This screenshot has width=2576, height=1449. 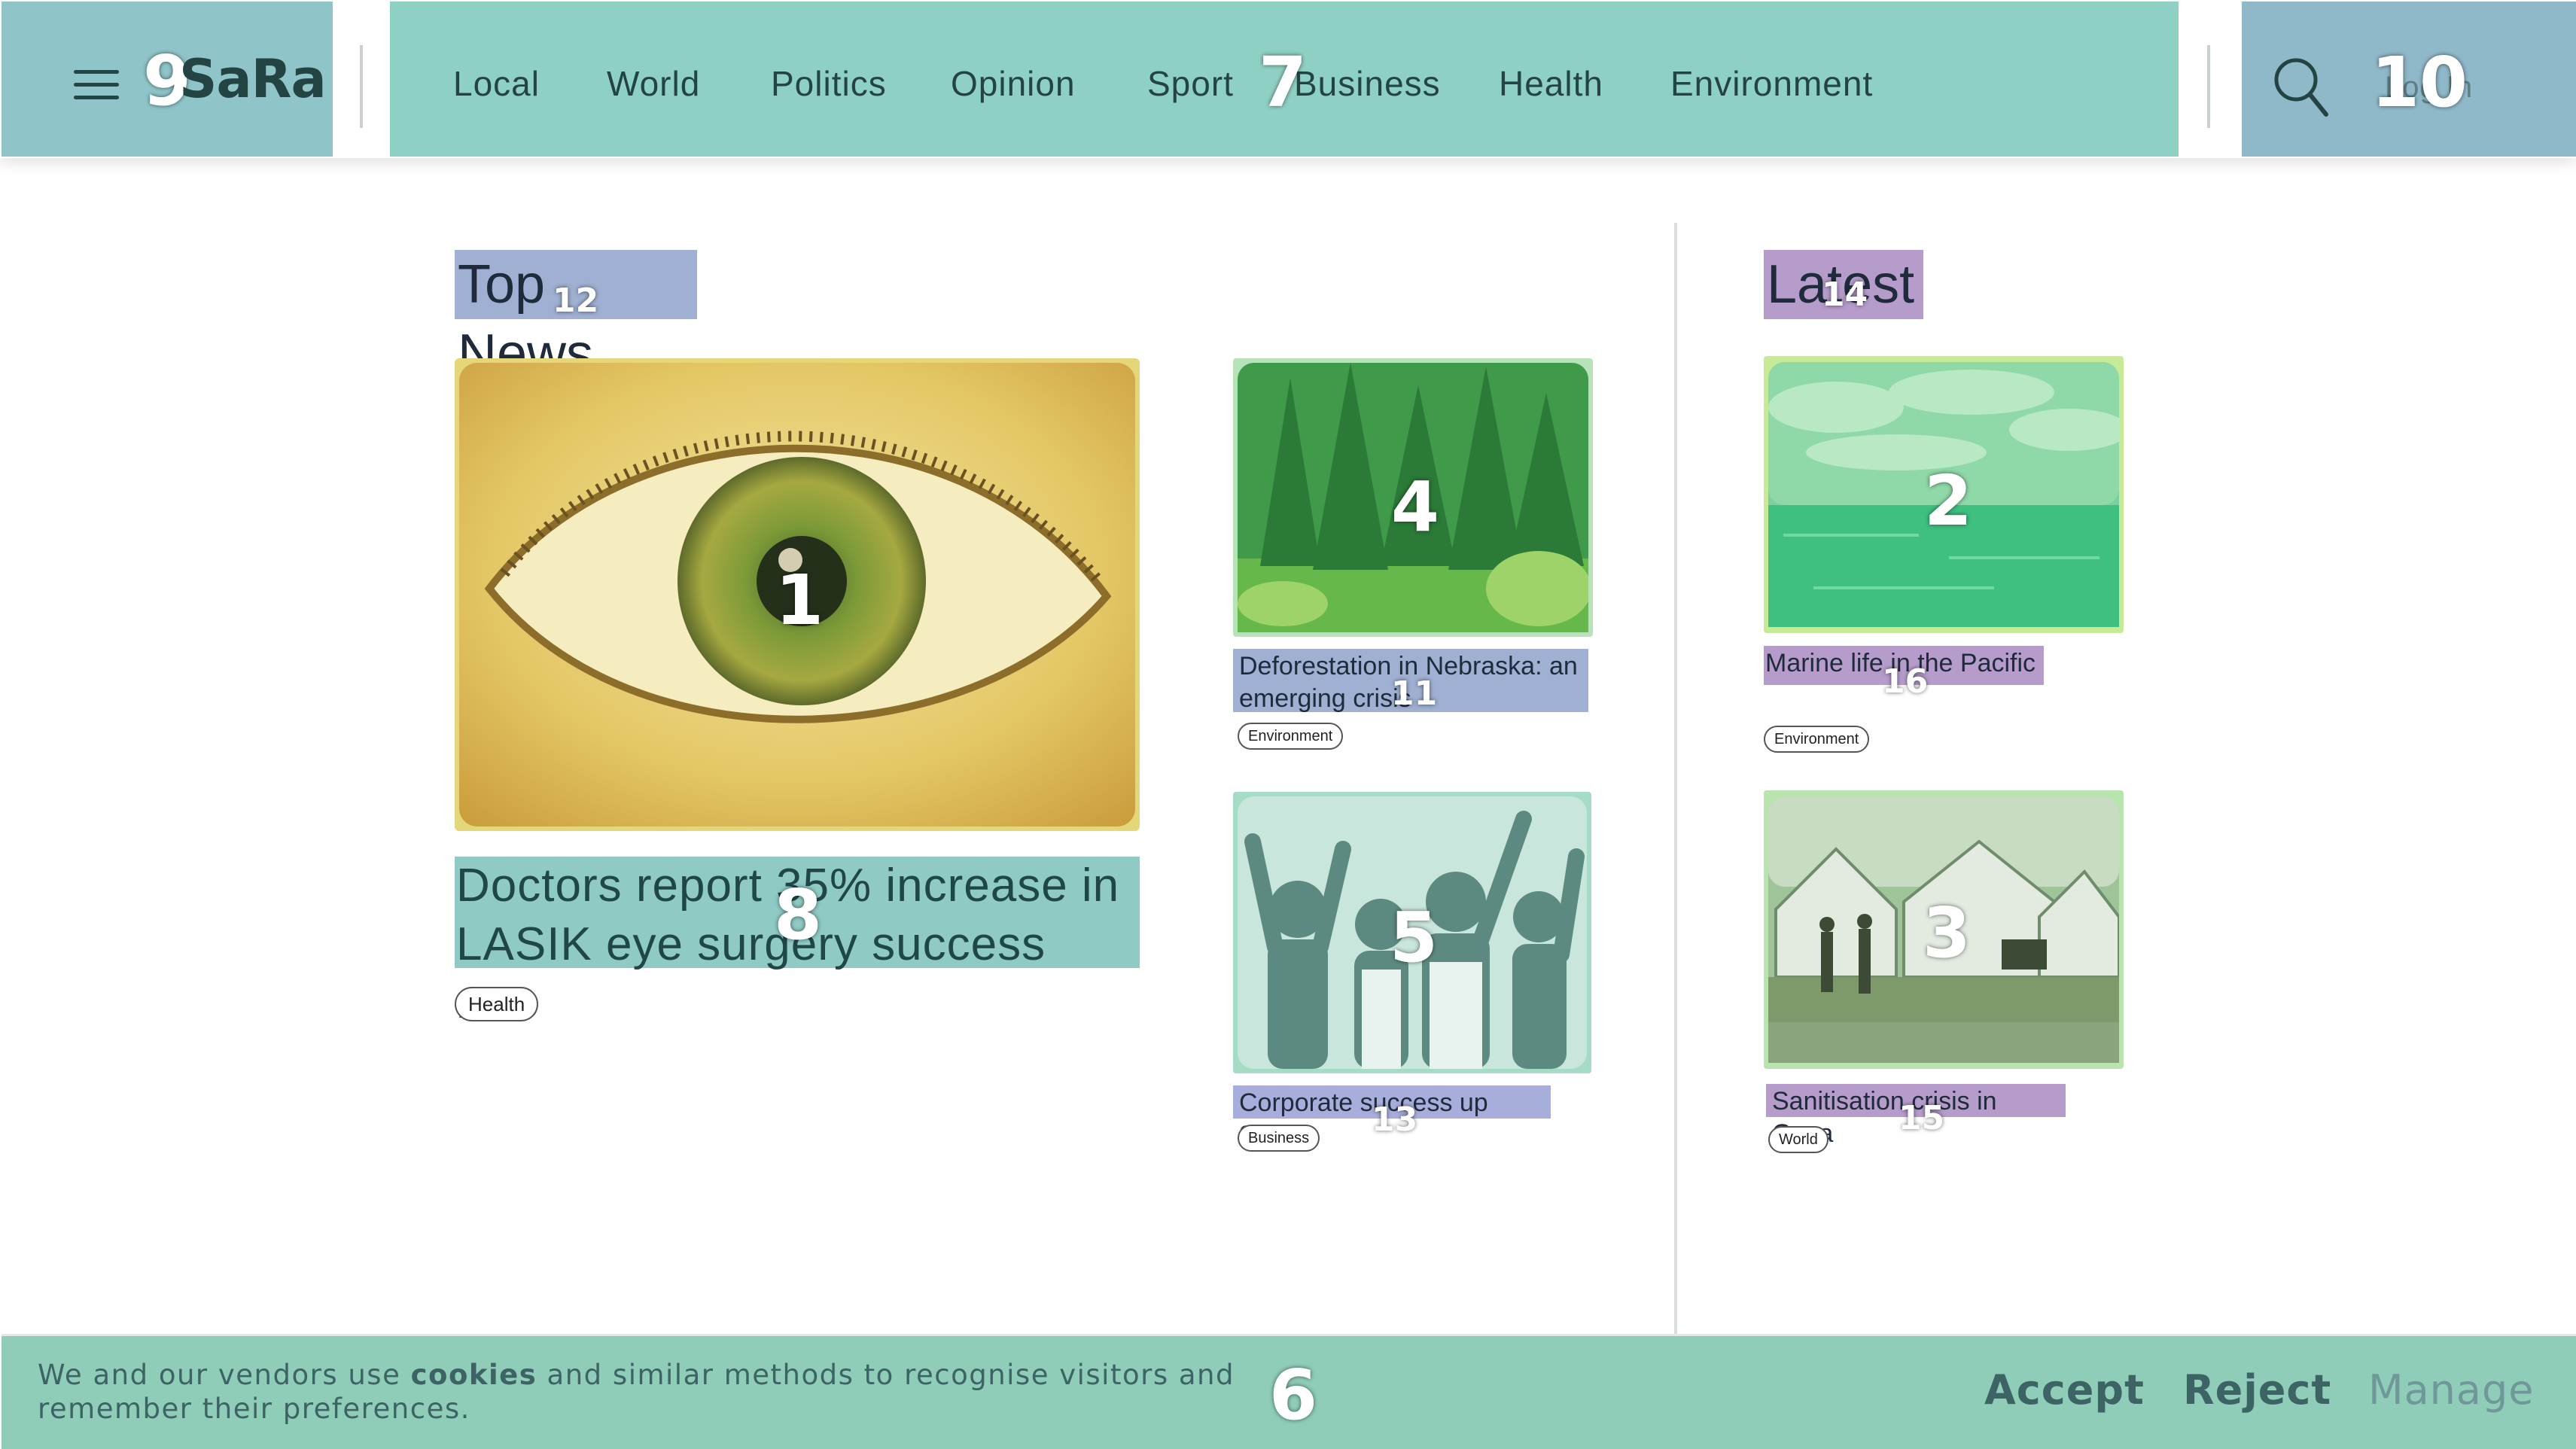 I want to click on marker-label: 8, so click(x=798, y=915).